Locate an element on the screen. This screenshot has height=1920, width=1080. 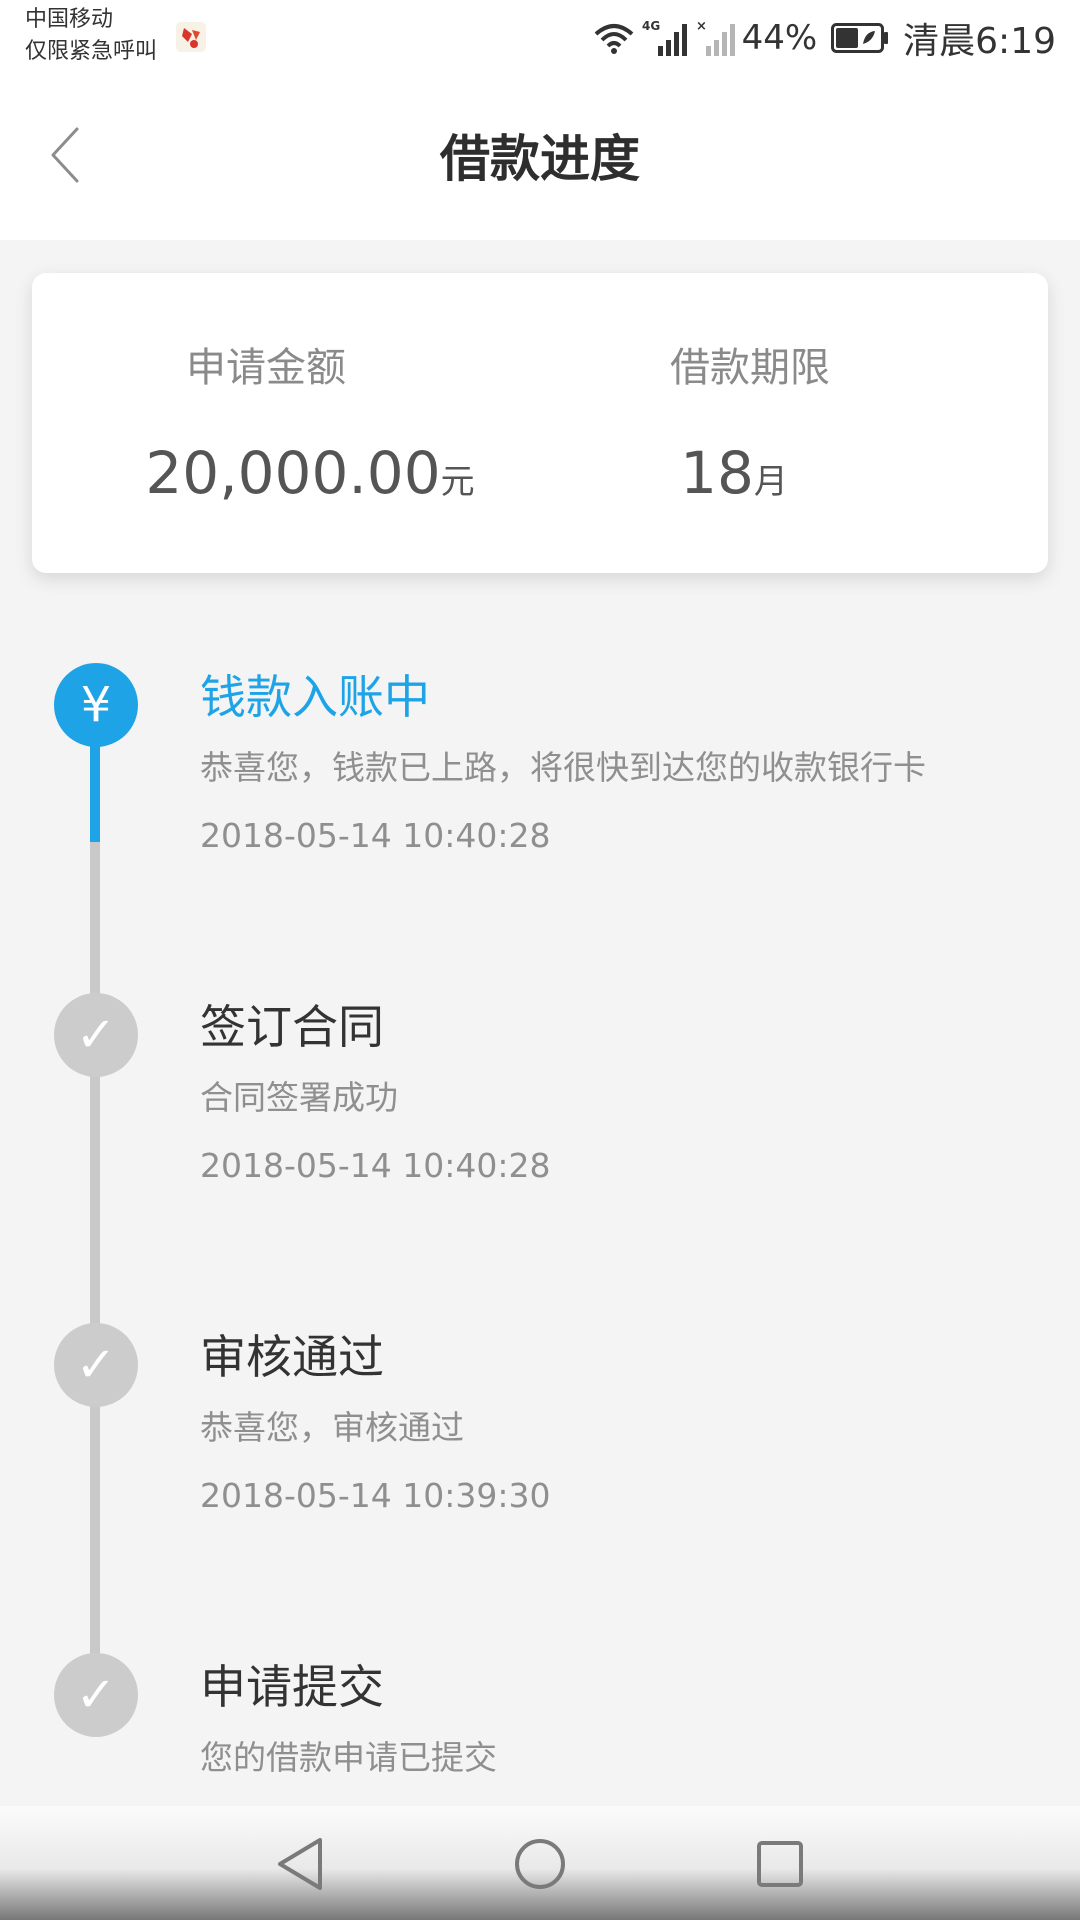
step-title: 申请提交 is located at coordinates (292, 1687).